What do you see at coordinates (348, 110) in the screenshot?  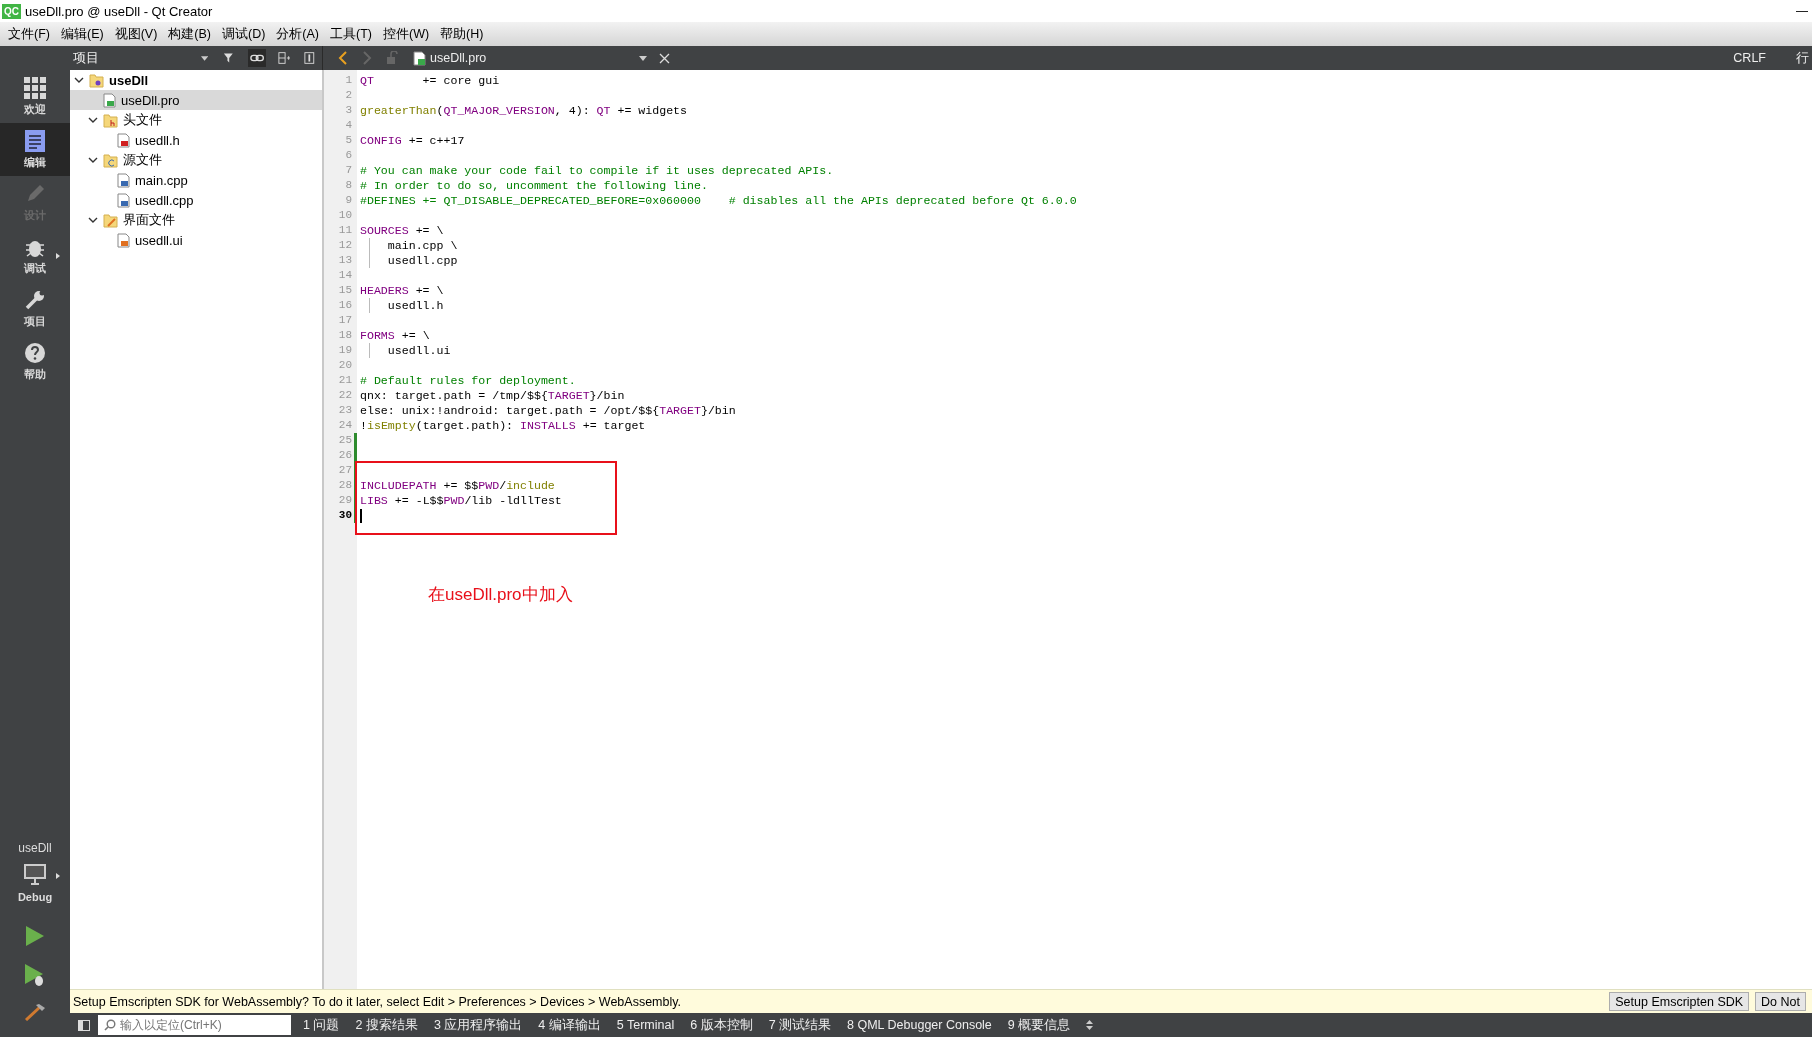 I see `line-number: 3` at bounding box center [348, 110].